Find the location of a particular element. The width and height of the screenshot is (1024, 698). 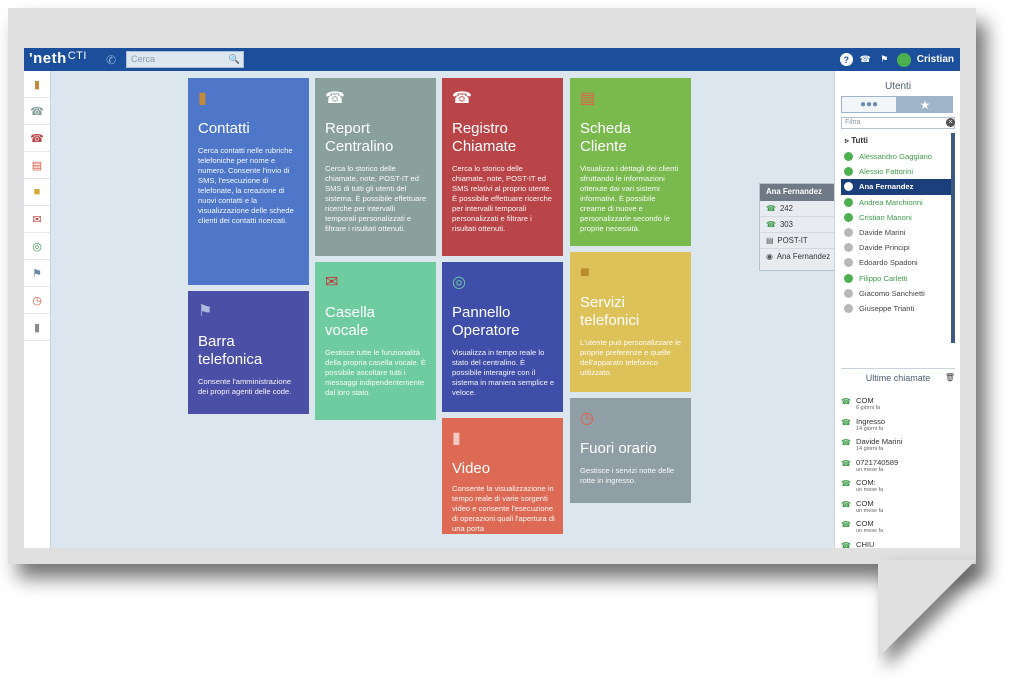

filter-input: Filtra × is located at coordinates (898, 123).